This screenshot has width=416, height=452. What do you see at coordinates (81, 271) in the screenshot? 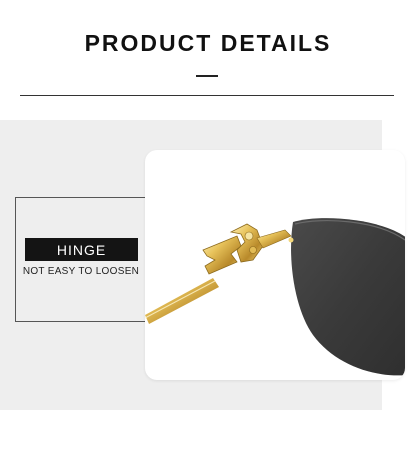
I see `feature-description: NOT EASY TO LOOSEN` at bounding box center [81, 271].